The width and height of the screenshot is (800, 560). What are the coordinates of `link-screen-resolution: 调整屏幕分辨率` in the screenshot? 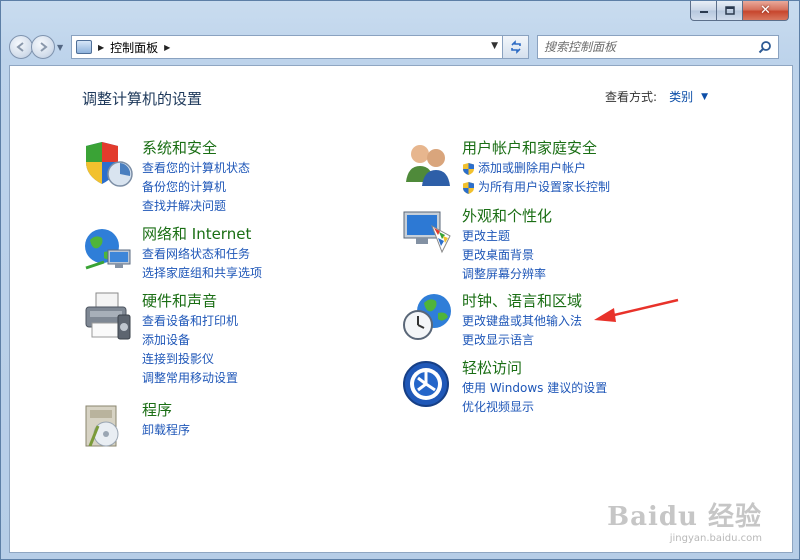 It's located at (507, 274).